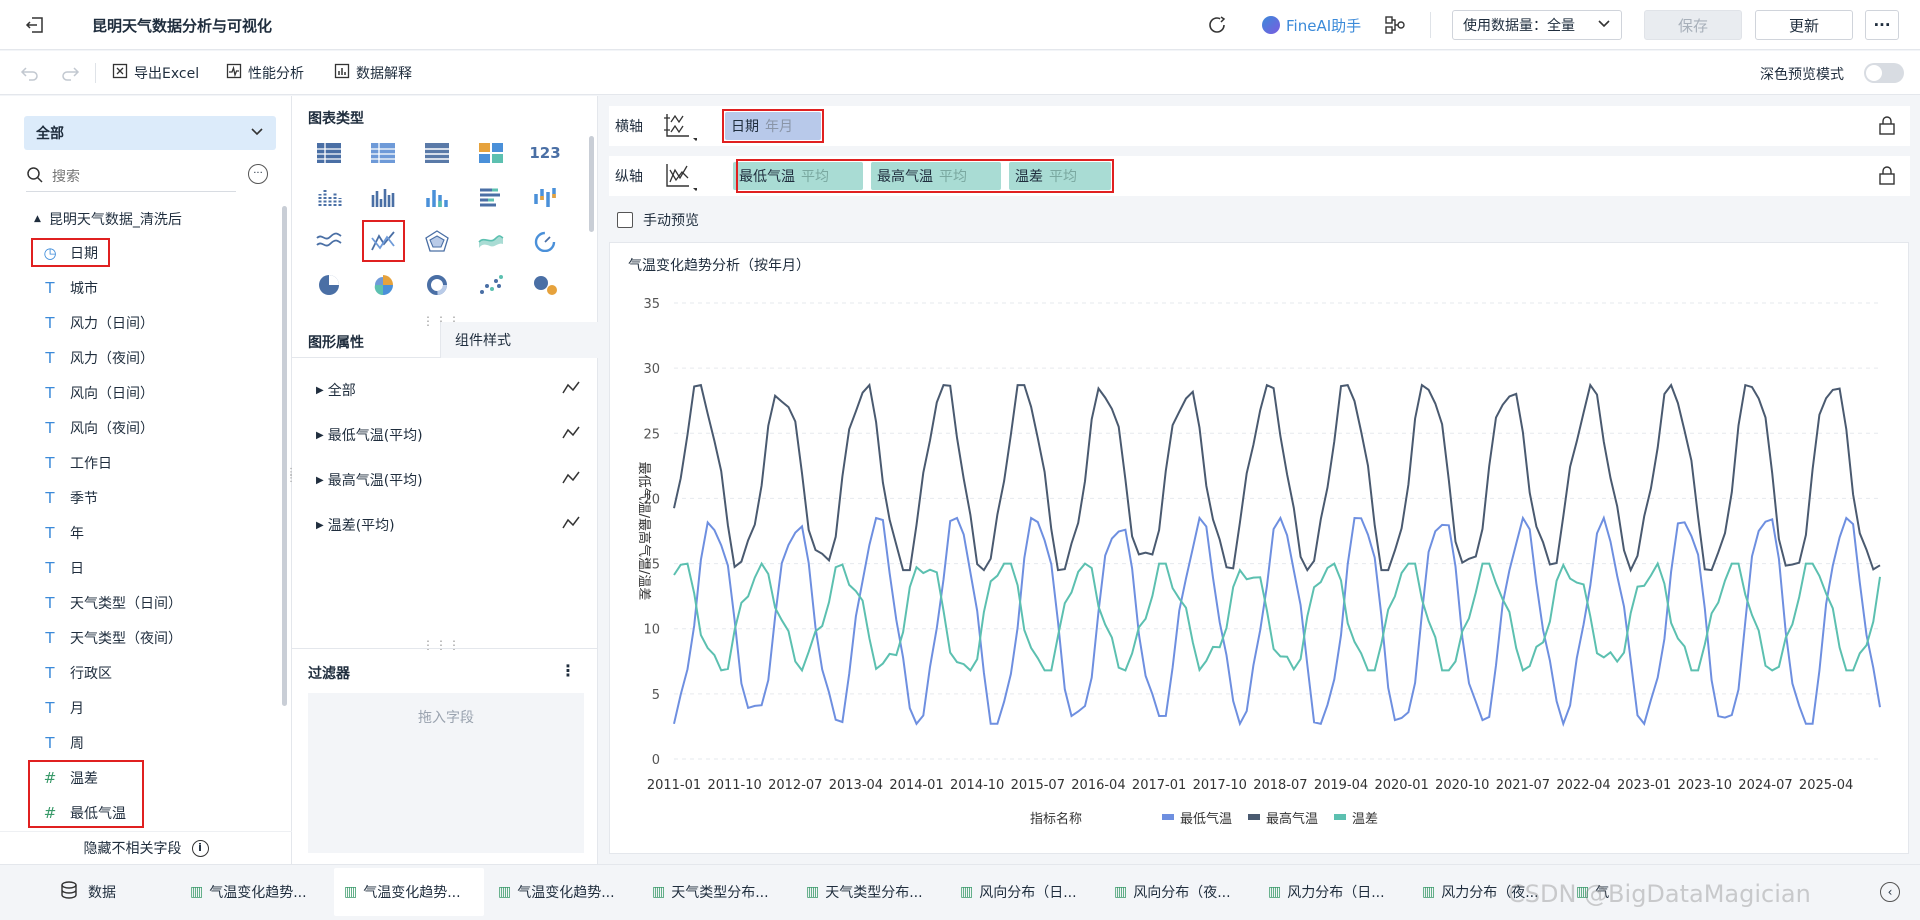  What do you see at coordinates (519, 340) in the screenshot?
I see `tab-component-style: 组件样式` at bounding box center [519, 340].